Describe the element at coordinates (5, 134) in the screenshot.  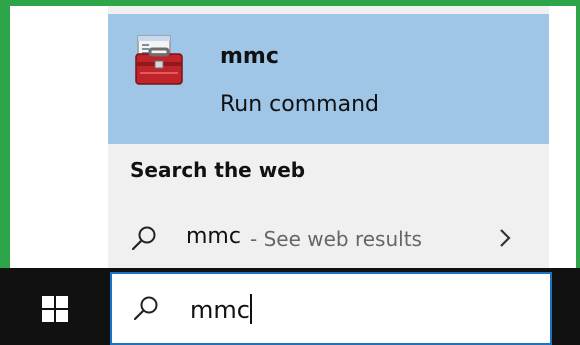
I see `window-frame-left` at that location.